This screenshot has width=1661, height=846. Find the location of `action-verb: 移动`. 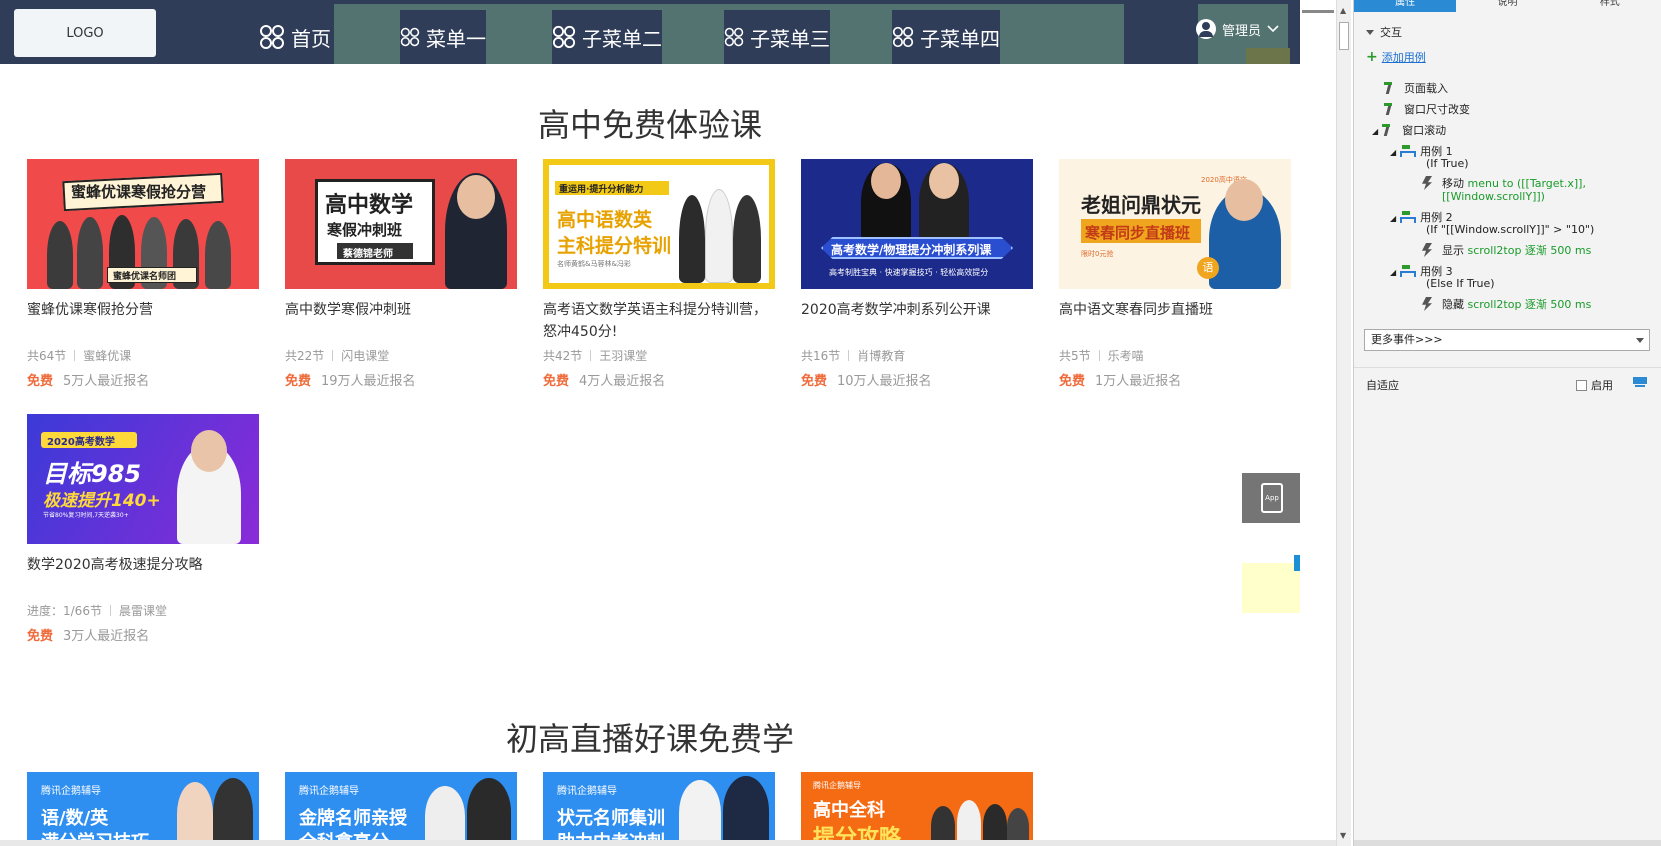

action-verb: 移动 is located at coordinates (1453, 183).